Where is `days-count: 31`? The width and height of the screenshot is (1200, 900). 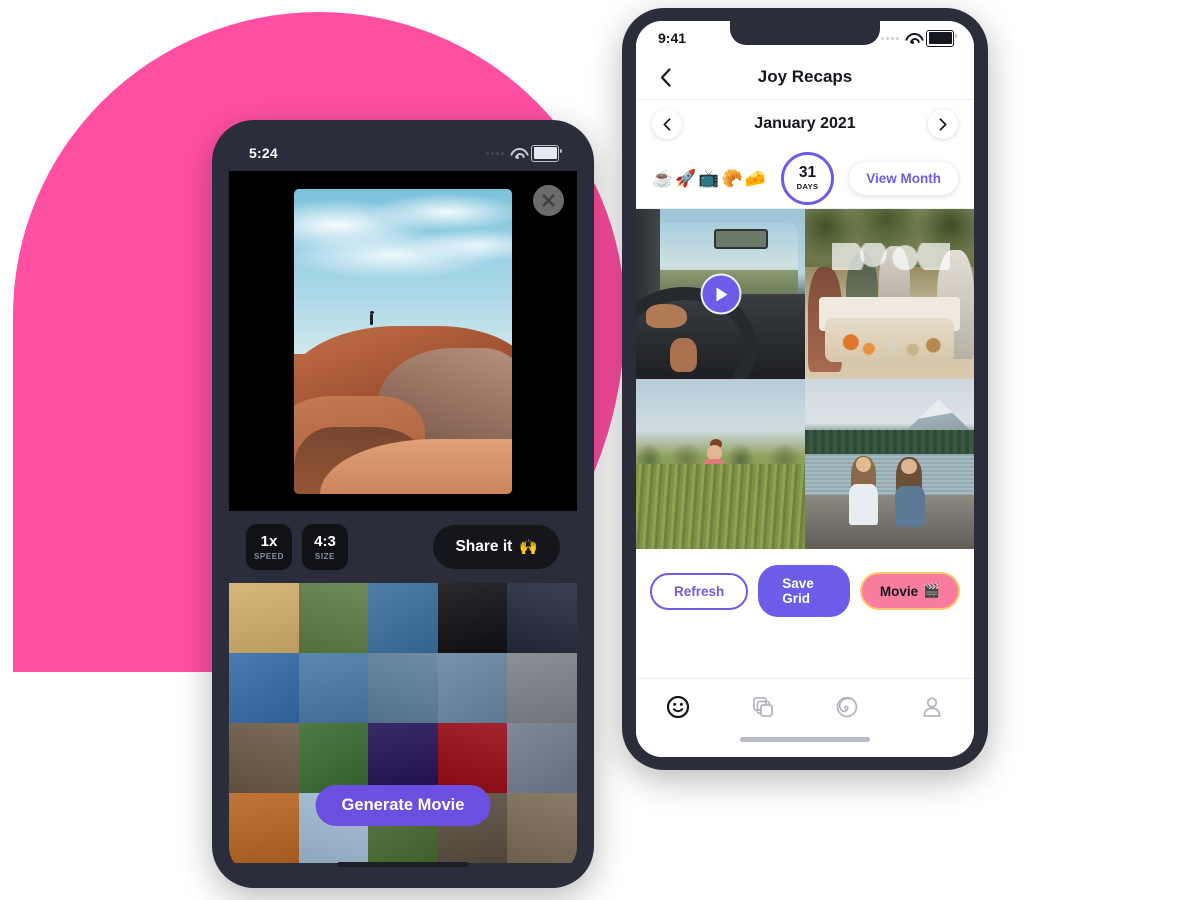 days-count: 31 is located at coordinates (807, 172).